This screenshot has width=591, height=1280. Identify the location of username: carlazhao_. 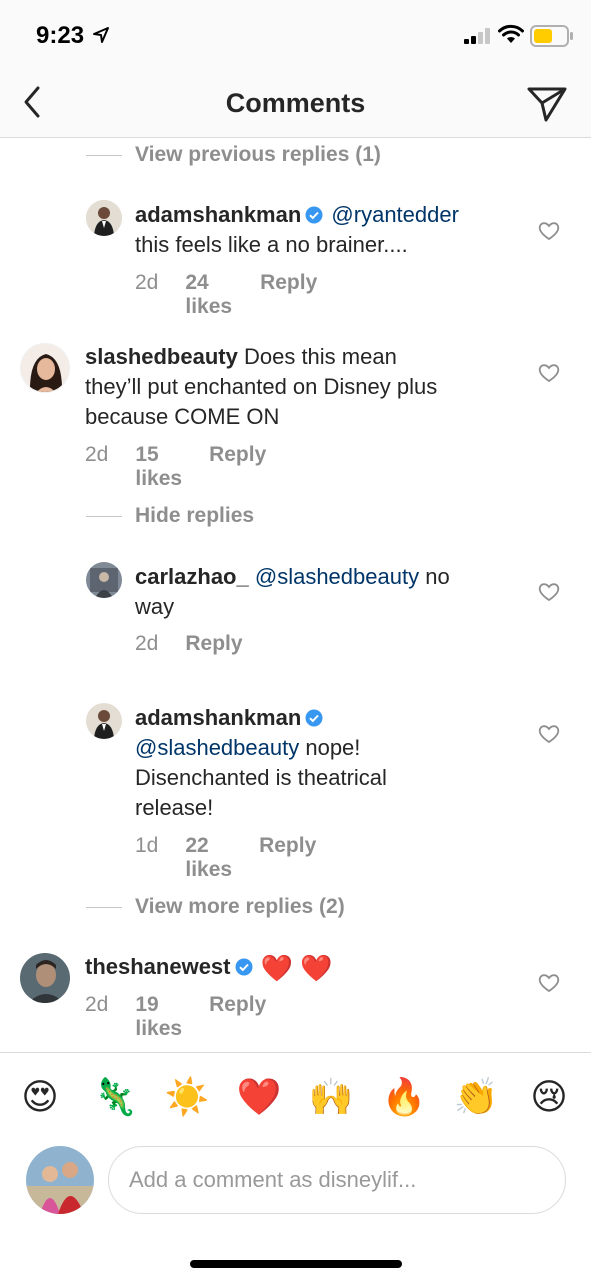
(192, 576).